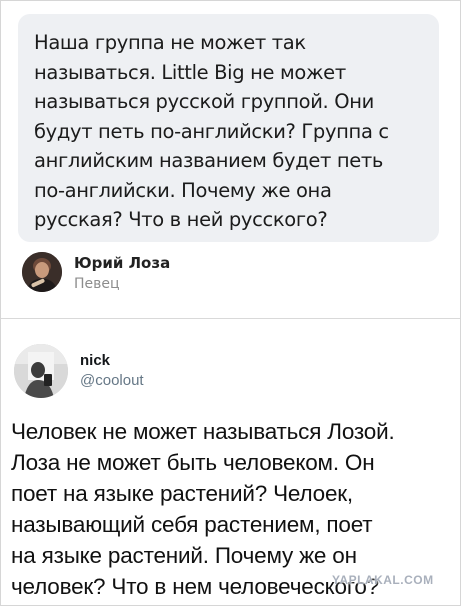  I want to click on tweet-line: поет на языке растений? Челоек,, so click(182, 493).